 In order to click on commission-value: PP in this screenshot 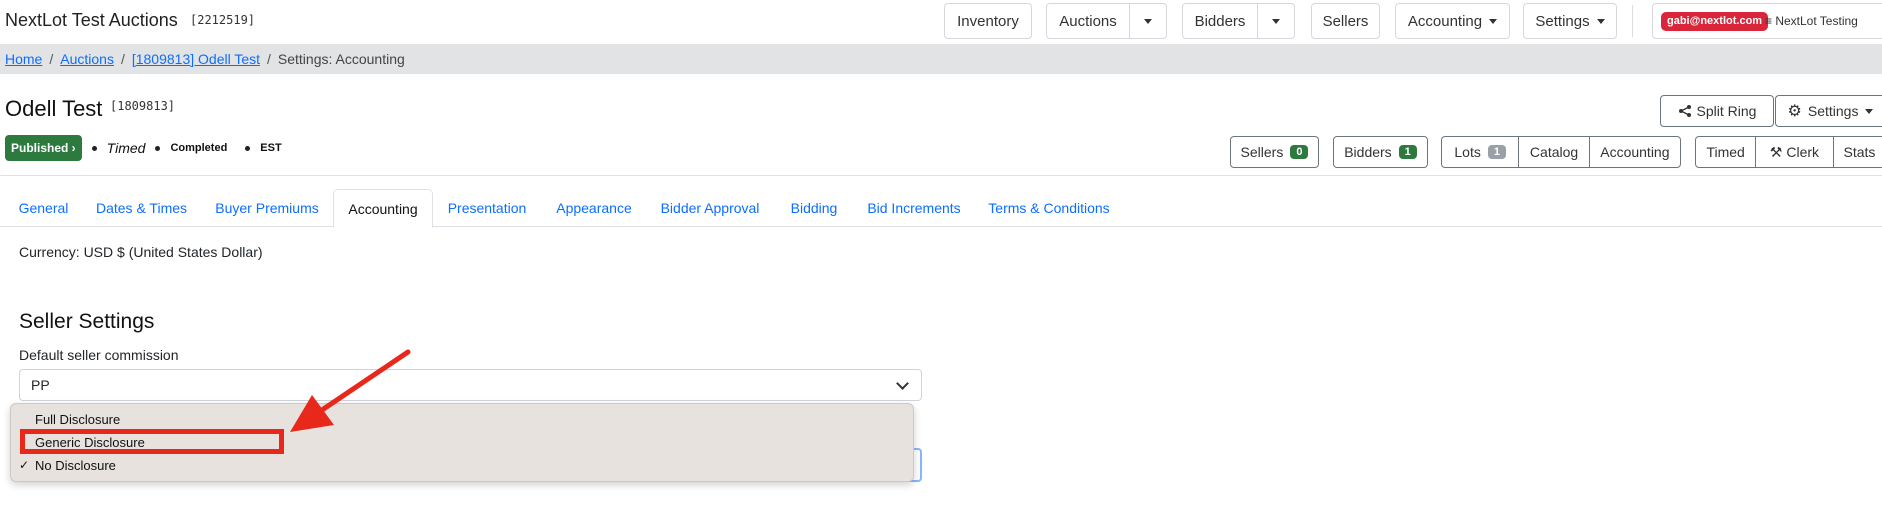, I will do `click(40, 385)`.